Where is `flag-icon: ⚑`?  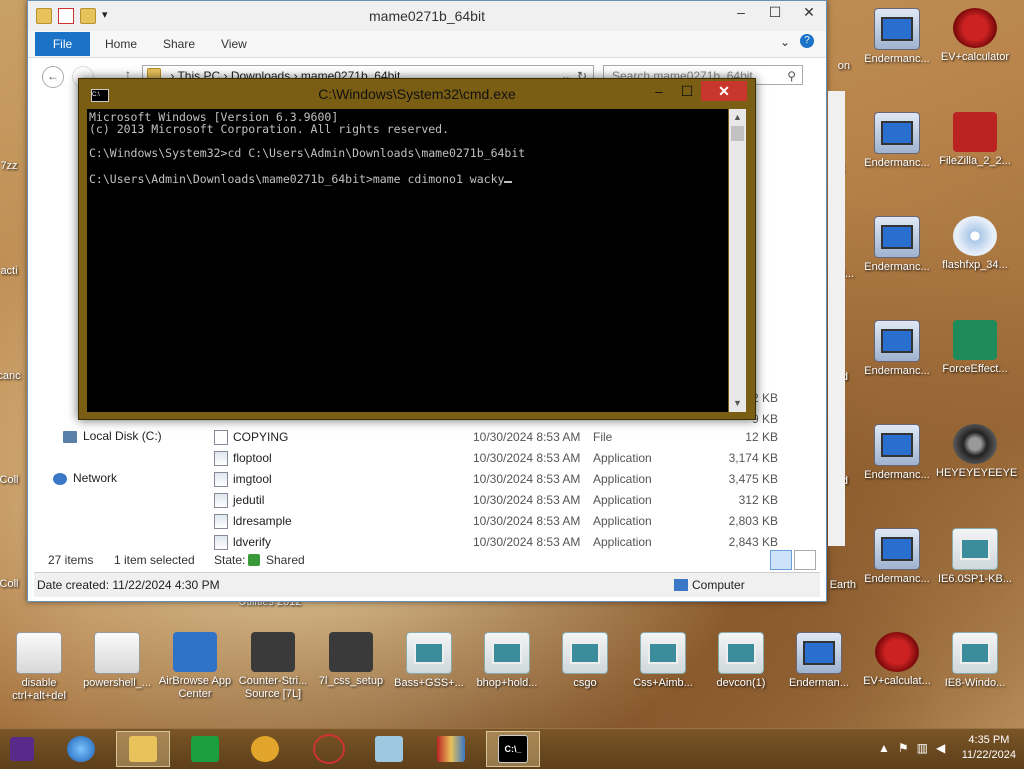
flag-icon: ⚑ is located at coordinates (903, 748).